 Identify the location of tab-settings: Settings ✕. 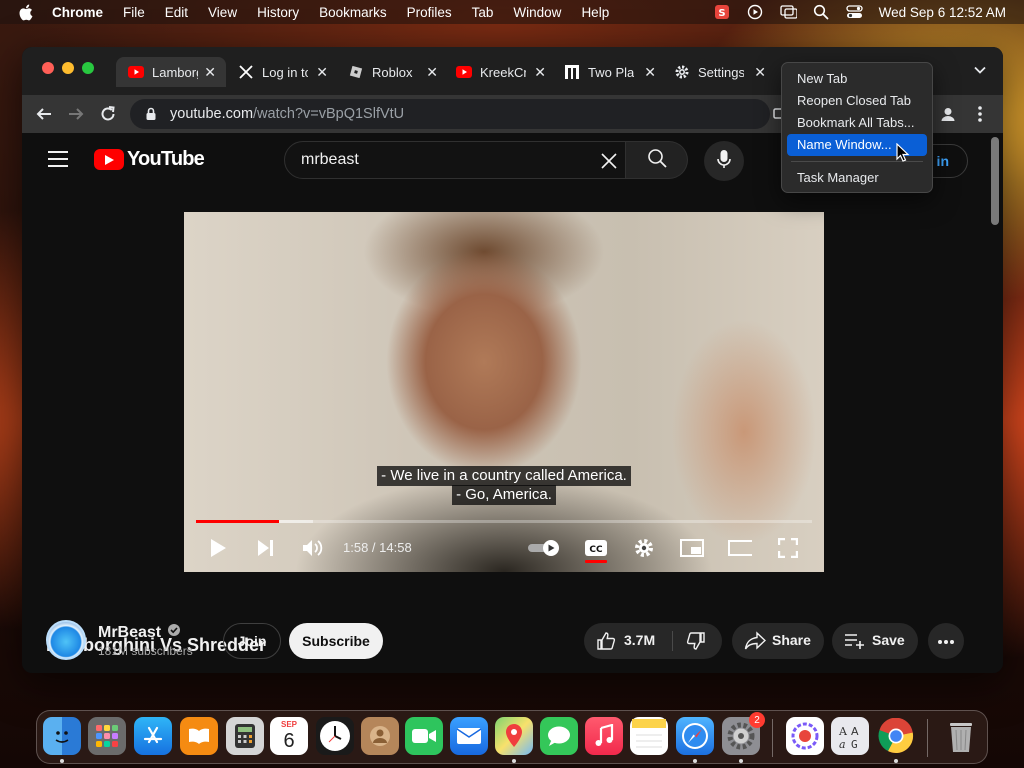
(724, 72).